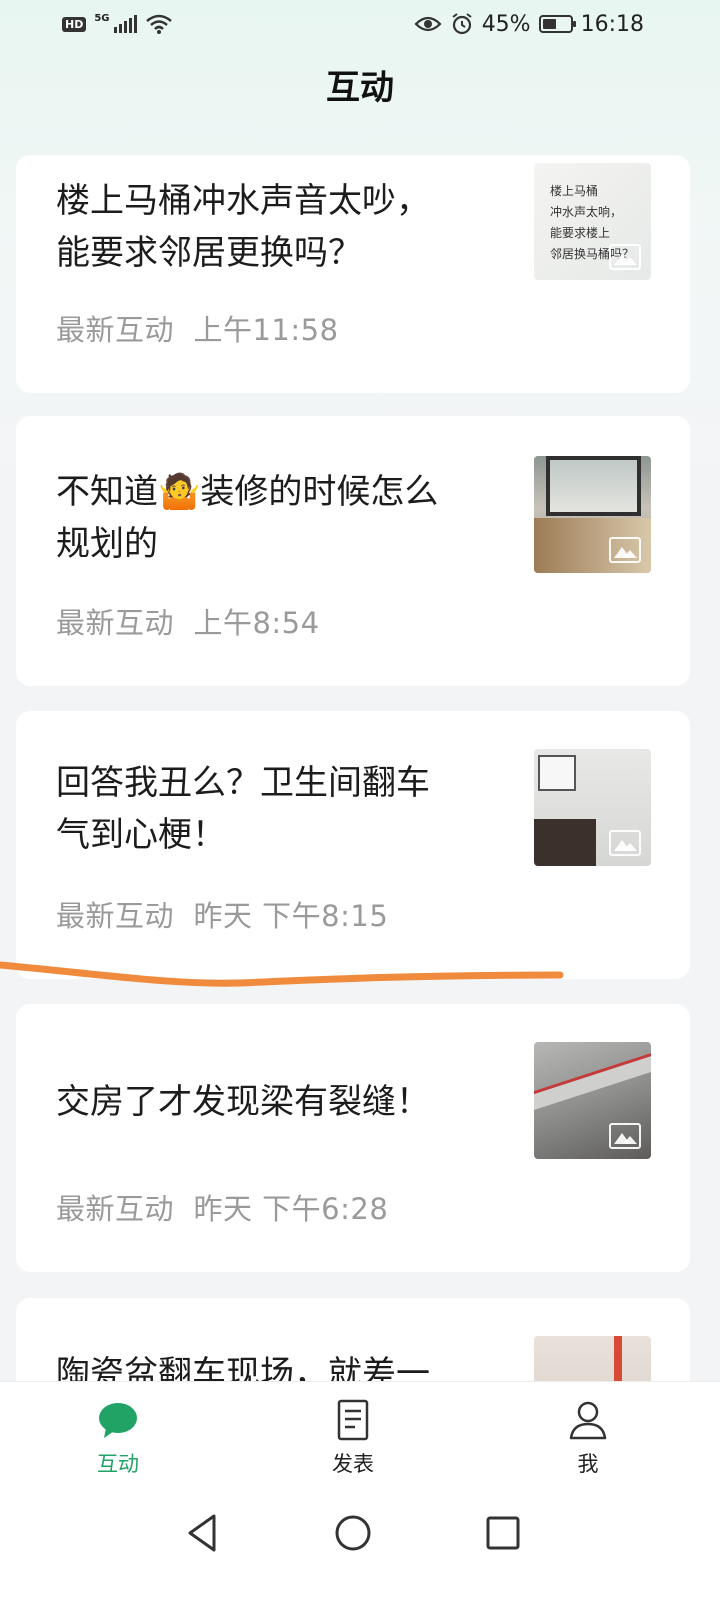 This screenshot has width=720, height=1600. What do you see at coordinates (360, 88) in the screenshot?
I see `page-title: 互动` at bounding box center [360, 88].